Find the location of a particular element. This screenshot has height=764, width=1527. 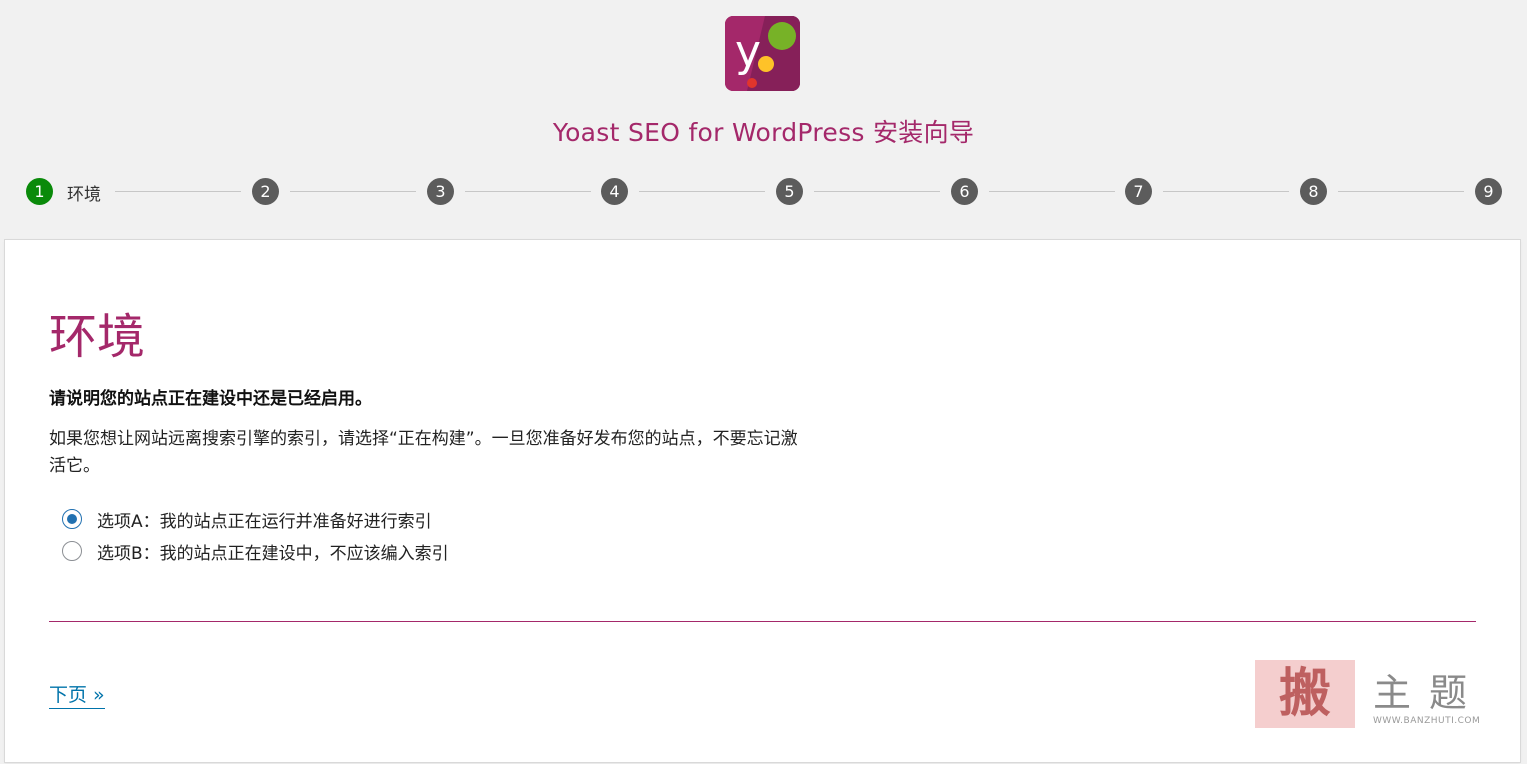

watermark-text: 主题 is located at coordinates (1429, 693).